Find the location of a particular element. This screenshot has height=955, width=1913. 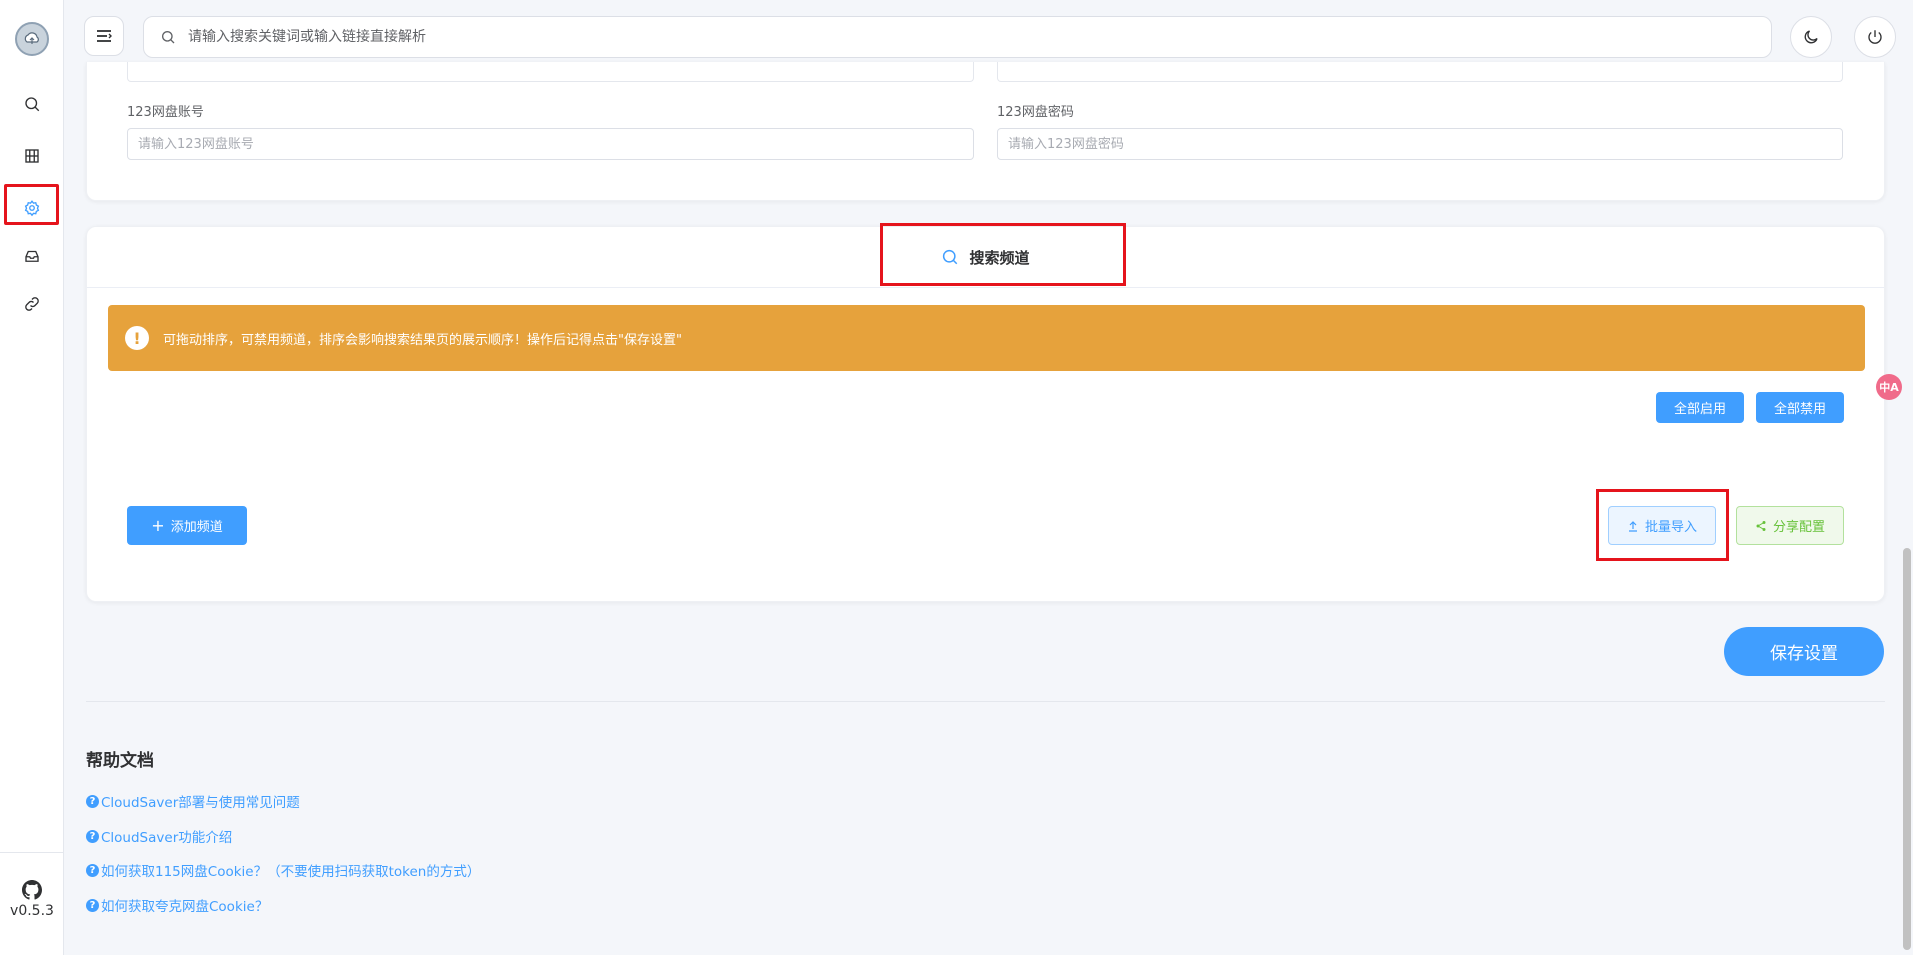

moon-icon is located at coordinates (1811, 37).